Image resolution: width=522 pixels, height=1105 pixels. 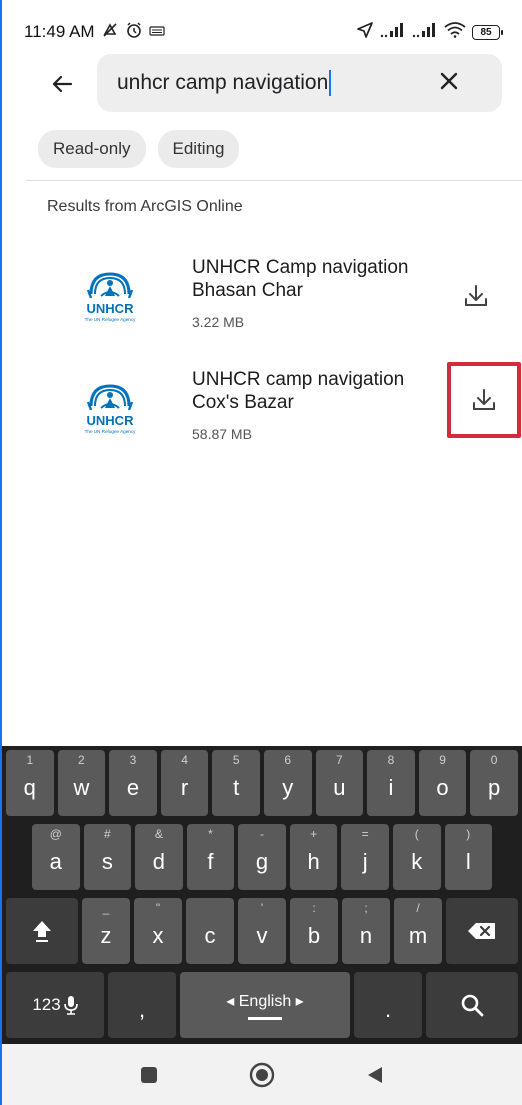 I want to click on key-x: " x, so click(x=158, y=931).